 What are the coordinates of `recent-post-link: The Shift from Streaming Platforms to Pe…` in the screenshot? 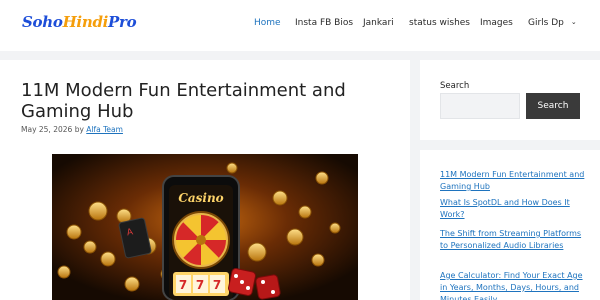 It's located at (512, 240).